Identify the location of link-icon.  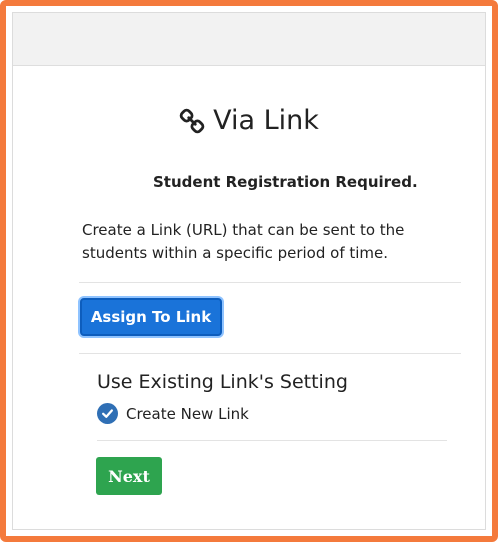
(192, 121).